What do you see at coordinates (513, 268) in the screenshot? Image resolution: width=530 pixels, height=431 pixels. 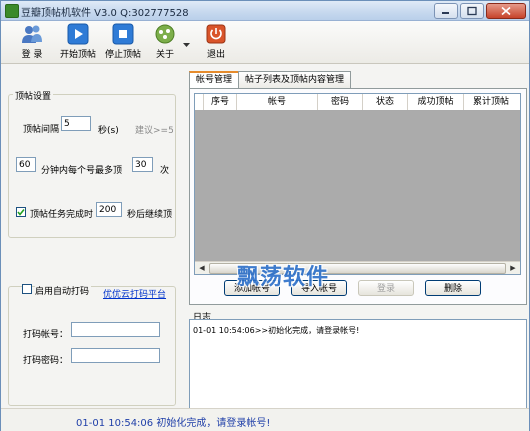 I see `scroll-right-icon: ▶` at bounding box center [513, 268].